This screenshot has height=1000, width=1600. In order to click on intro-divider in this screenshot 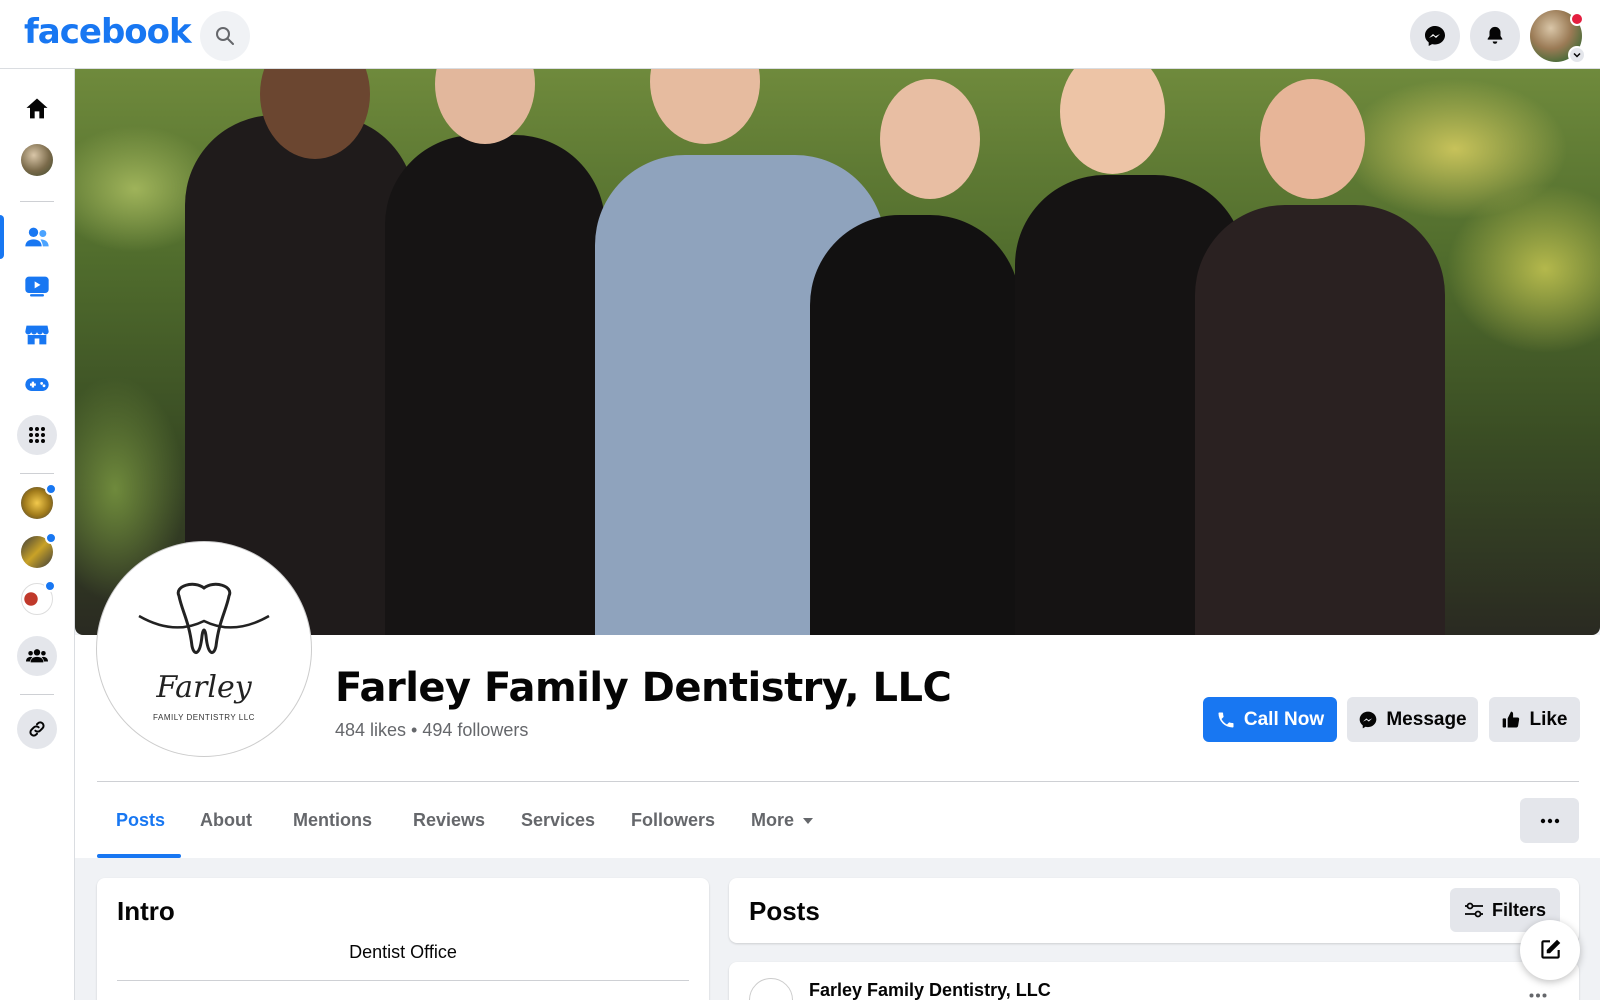, I will do `click(403, 980)`.